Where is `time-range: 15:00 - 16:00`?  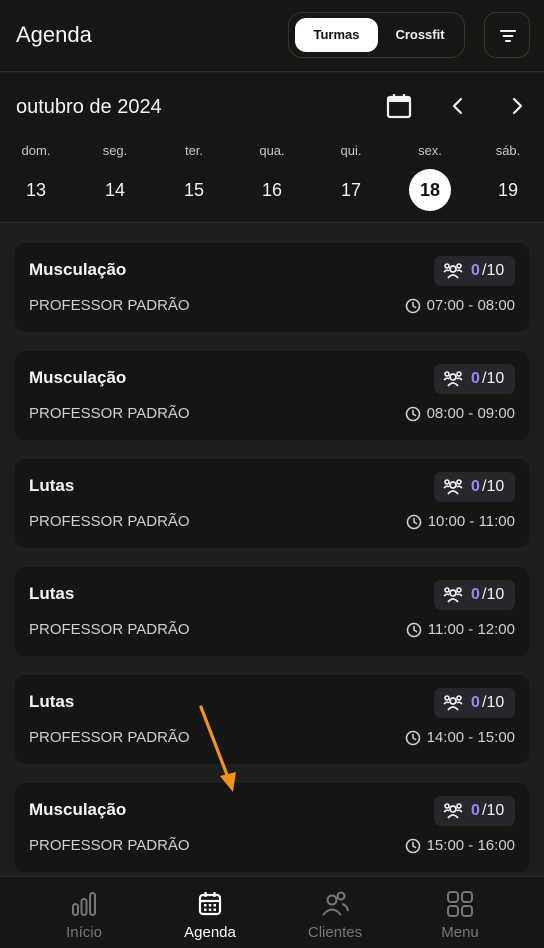
time-range: 15:00 - 16:00 is located at coordinates (470, 845).